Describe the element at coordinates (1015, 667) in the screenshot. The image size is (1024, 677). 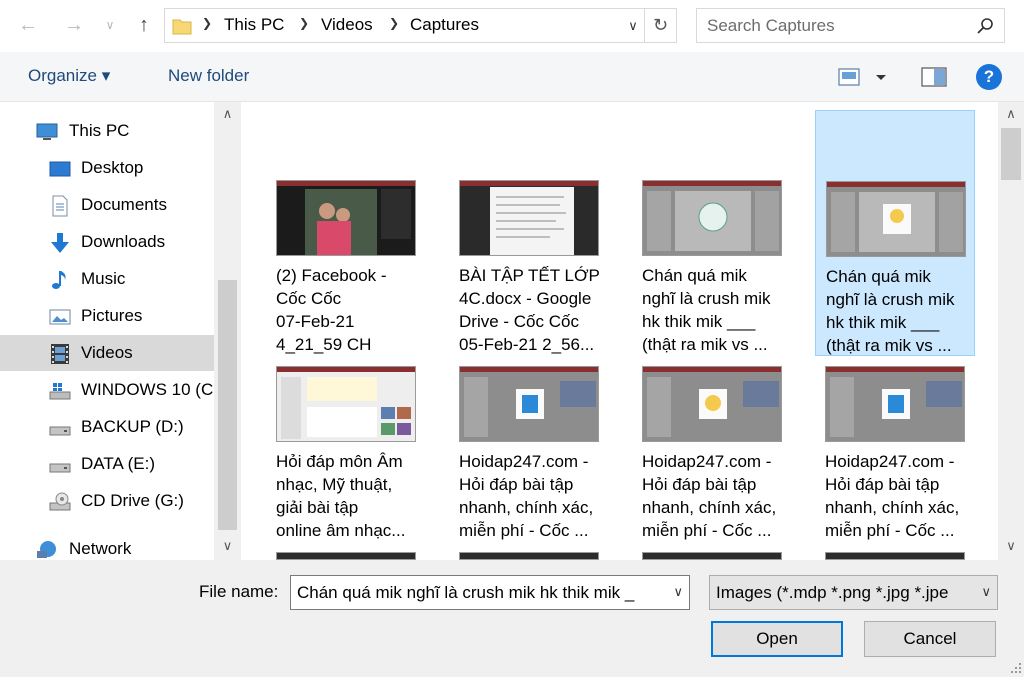
I see `resize-grip-icon` at that location.